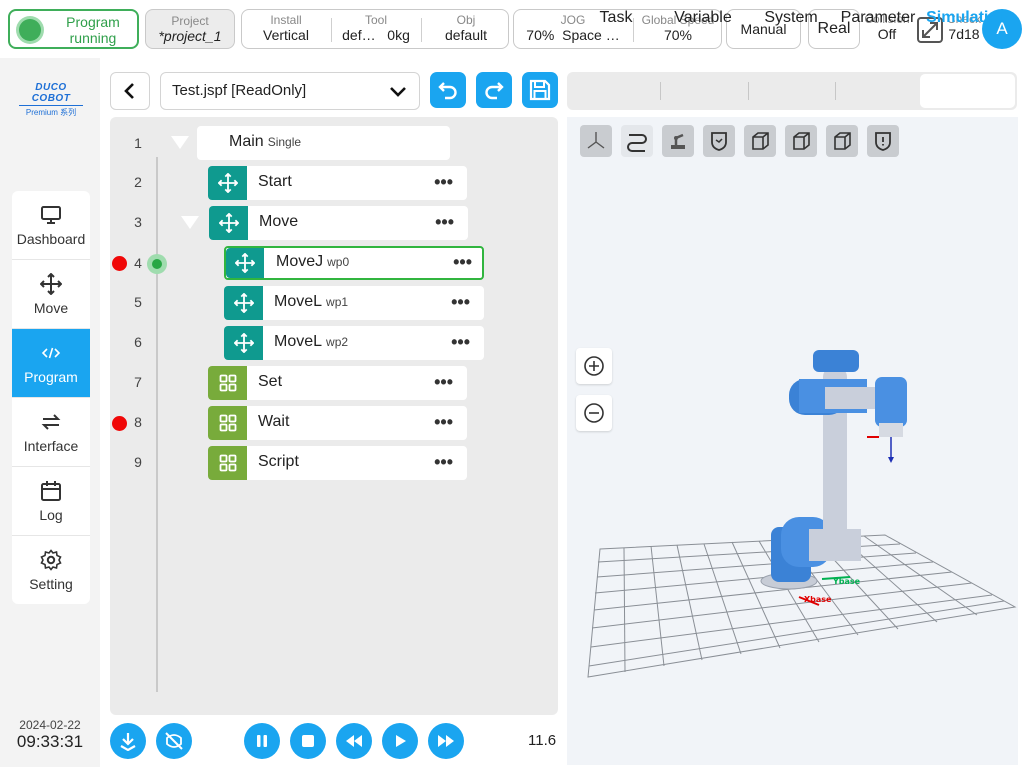  I want to click on view-axes-button, so click(596, 141).